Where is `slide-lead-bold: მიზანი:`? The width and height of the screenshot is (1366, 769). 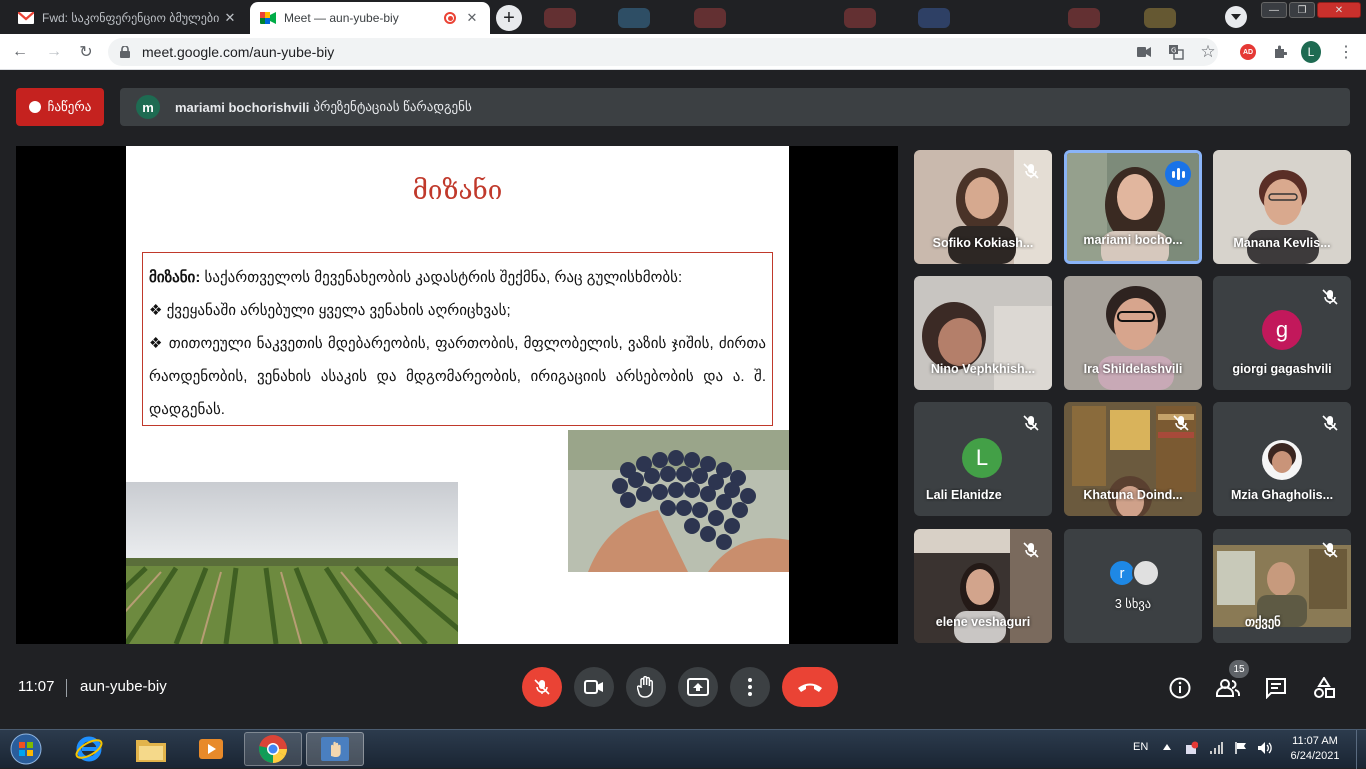
slide-lead-bold: მიზანი: is located at coordinates (175, 277).